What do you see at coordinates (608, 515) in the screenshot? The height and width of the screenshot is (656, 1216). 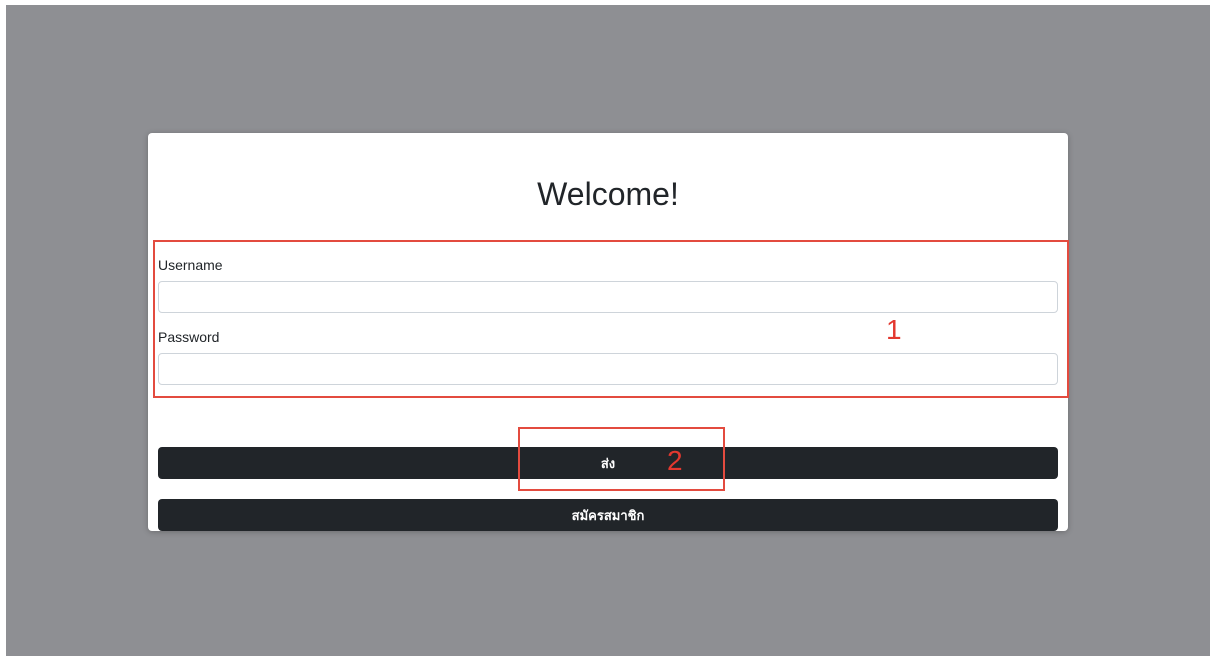 I see `register-button: สมัครสมาชิก` at bounding box center [608, 515].